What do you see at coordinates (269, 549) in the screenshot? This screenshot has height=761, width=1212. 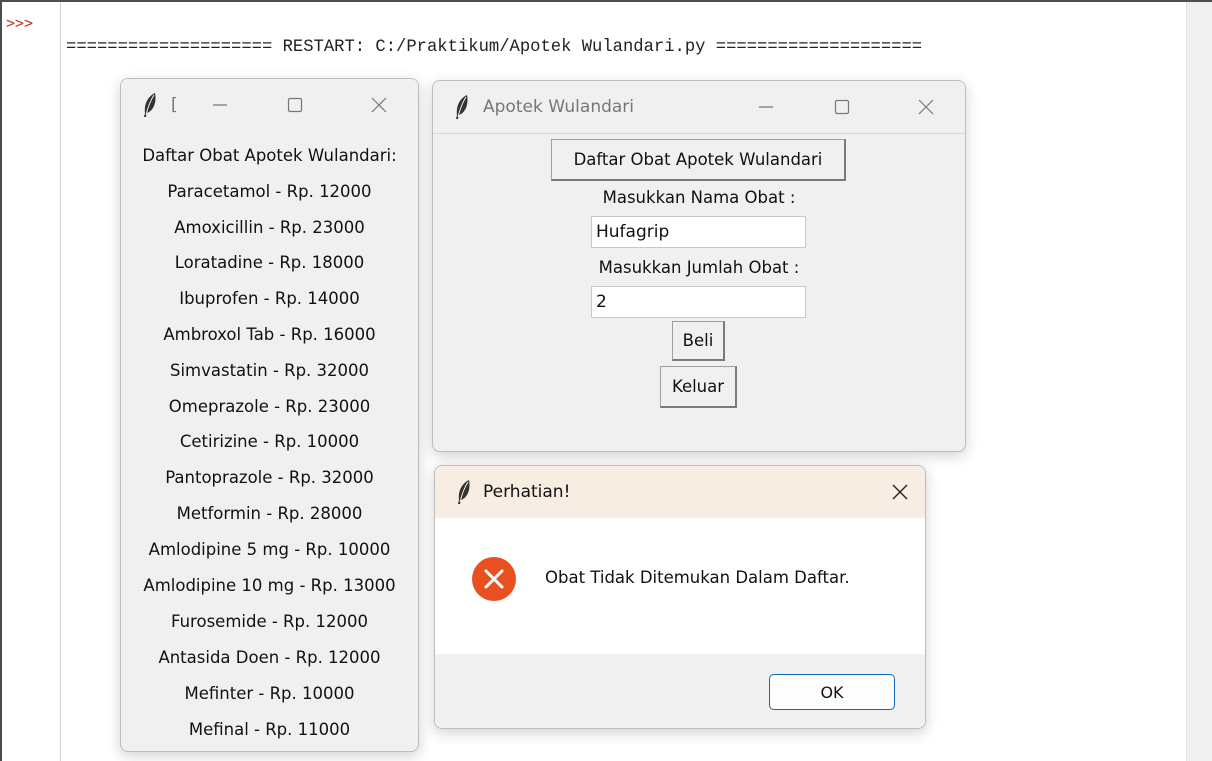 I see `list-item: Amlodipine 5 mg - Rp. 10000` at bounding box center [269, 549].